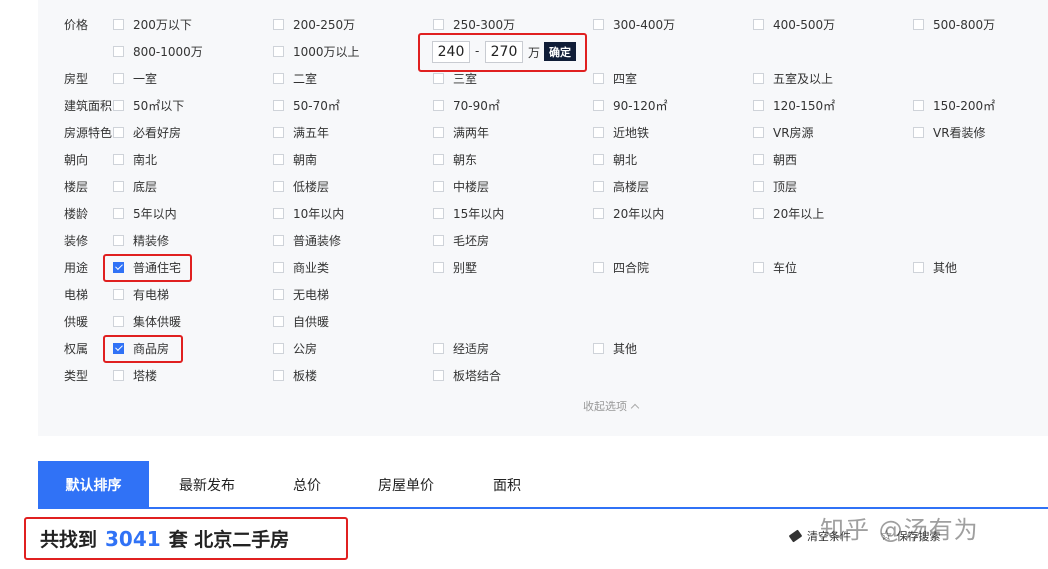  What do you see at coordinates (295, 348) in the screenshot?
I see `ownership-option: 公房` at bounding box center [295, 348].